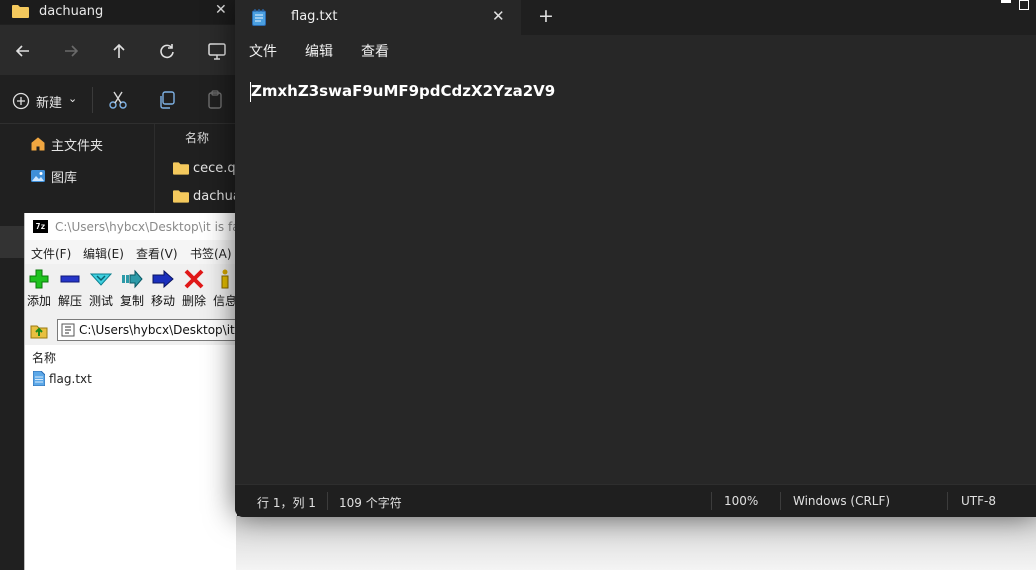  I want to click on line-ending: Windows (CRLF), so click(841, 501).